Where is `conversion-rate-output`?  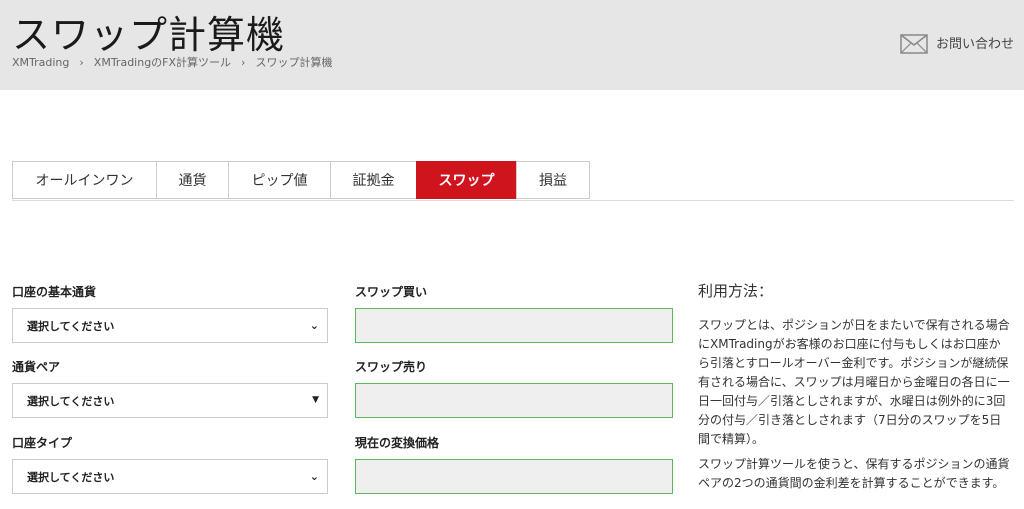 conversion-rate-output is located at coordinates (514, 476).